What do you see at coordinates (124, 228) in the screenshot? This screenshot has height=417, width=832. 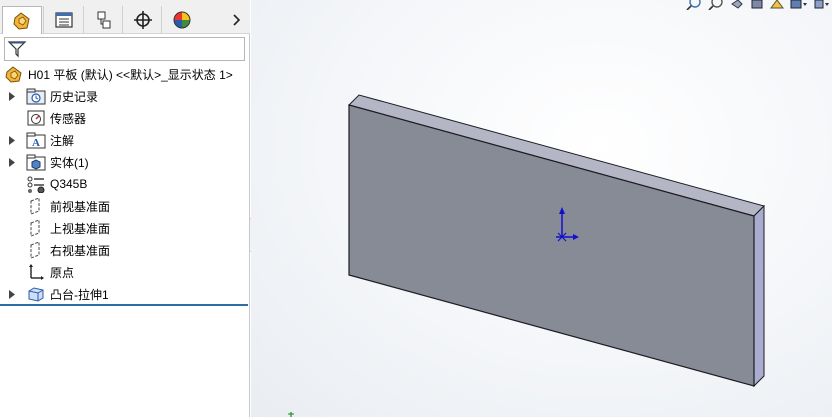 I see `tree-item: 上视基准面` at bounding box center [124, 228].